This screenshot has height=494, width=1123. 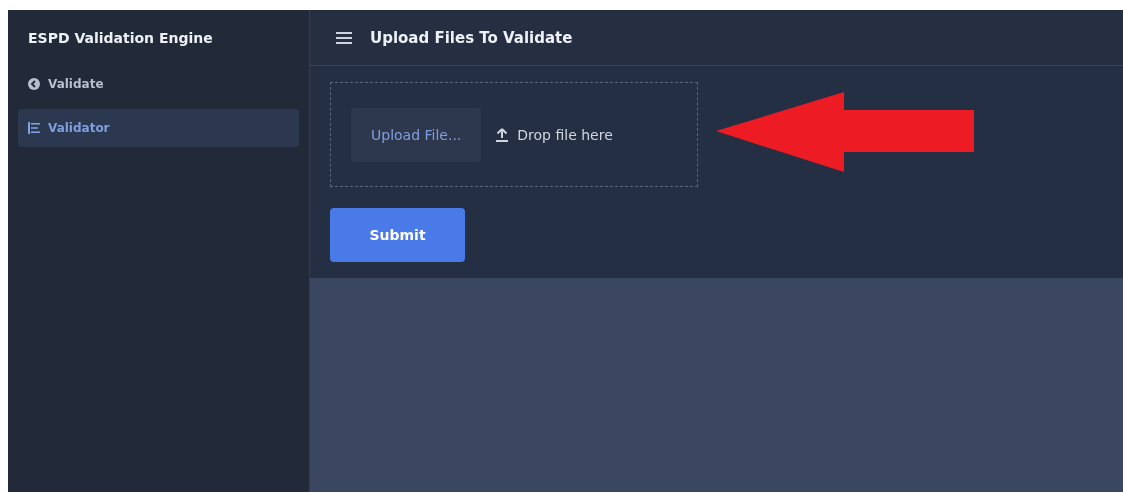 I want to click on menu-icon, so click(x=344, y=37).